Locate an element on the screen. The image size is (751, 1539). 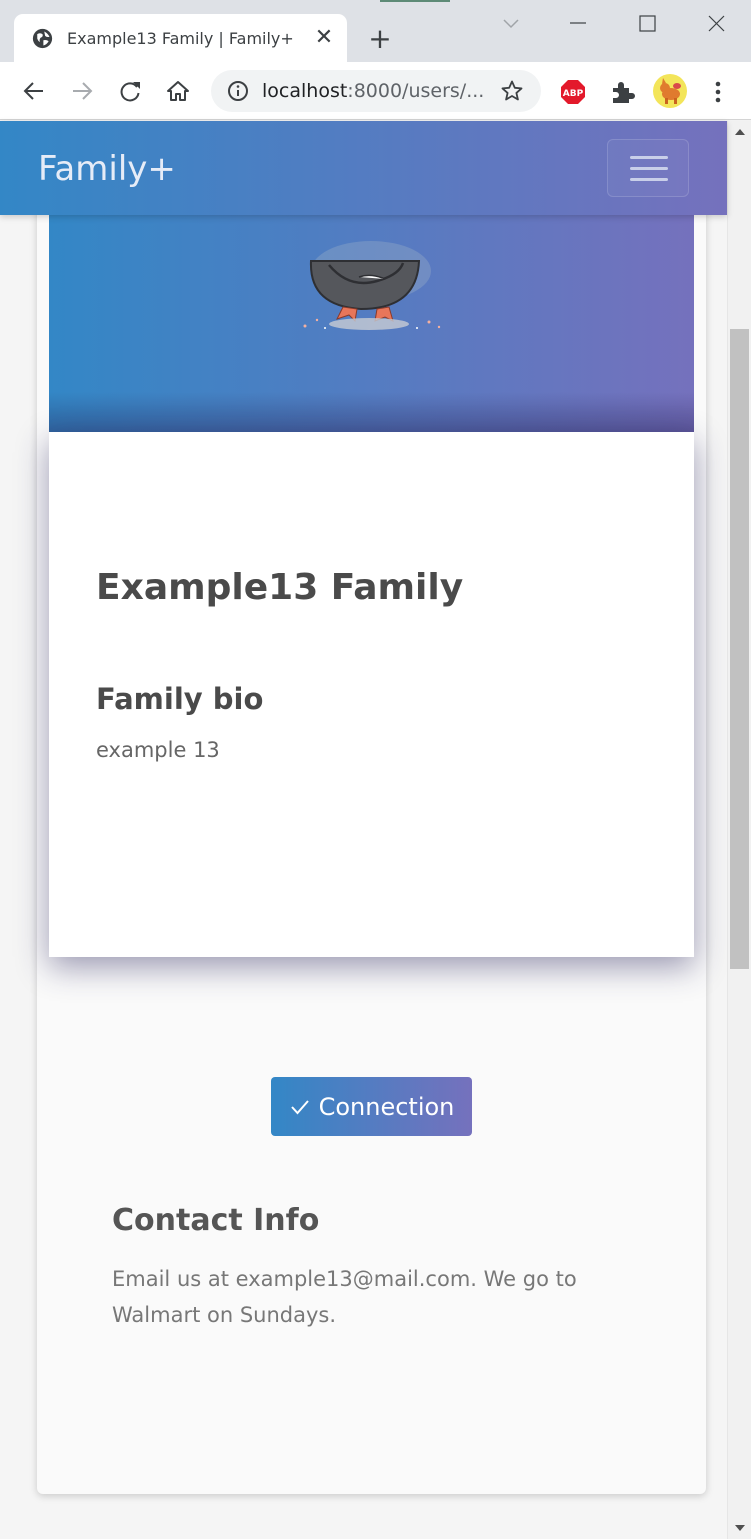
site-navbar: Family+ is located at coordinates (363, 168).